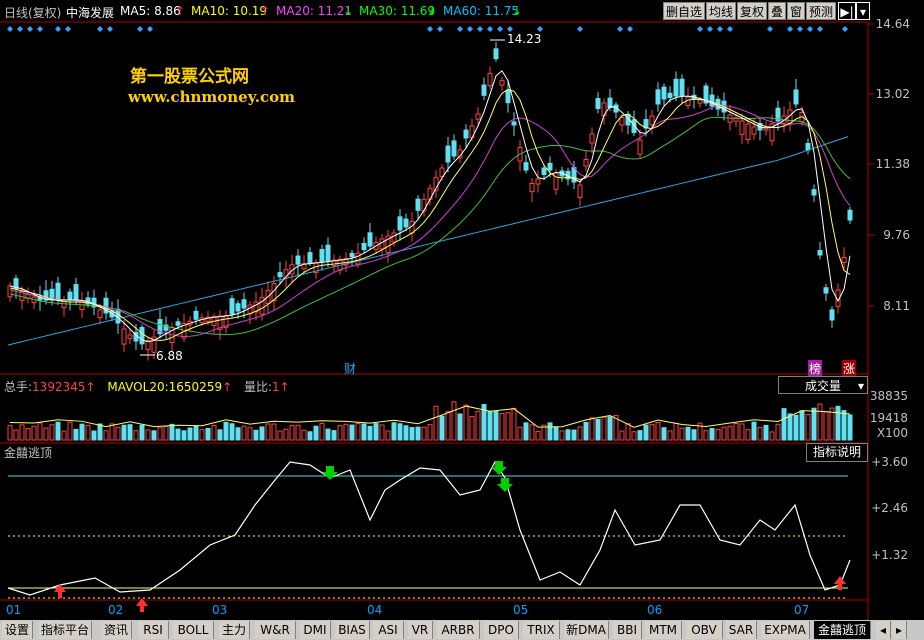 The width and height of the screenshot is (924, 640). What do you see at coordinates (849, 368) in the screenshot?
I see `limit-up-marker: 涨` at bounding box center [849, 368].